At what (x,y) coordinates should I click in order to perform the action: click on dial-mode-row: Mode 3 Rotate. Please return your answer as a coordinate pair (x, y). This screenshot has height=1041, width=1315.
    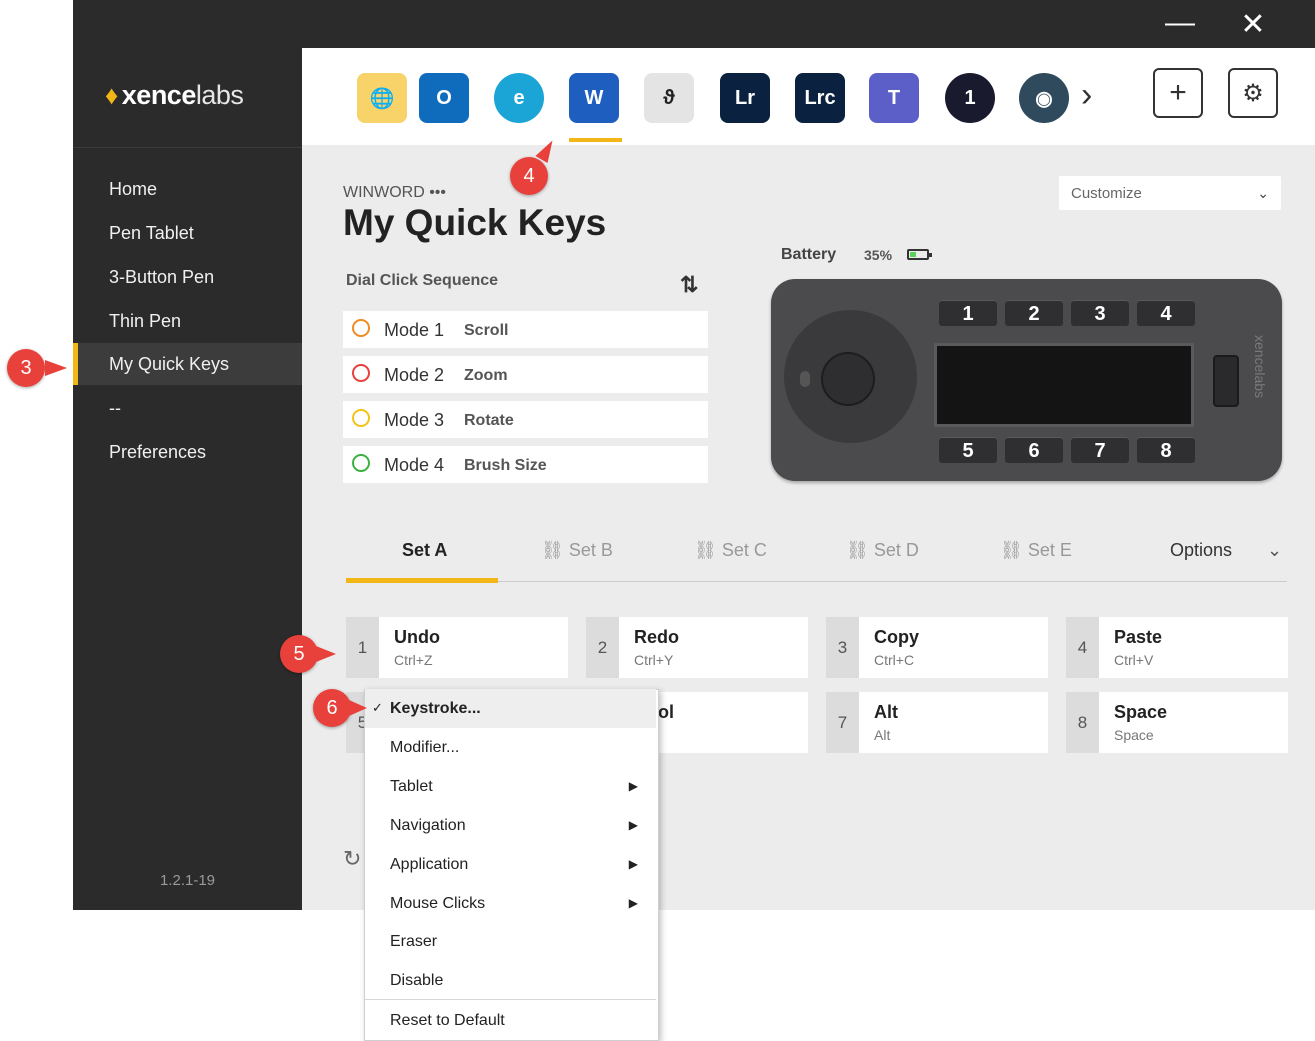
    Looking at the image, I should click on (525, 419).